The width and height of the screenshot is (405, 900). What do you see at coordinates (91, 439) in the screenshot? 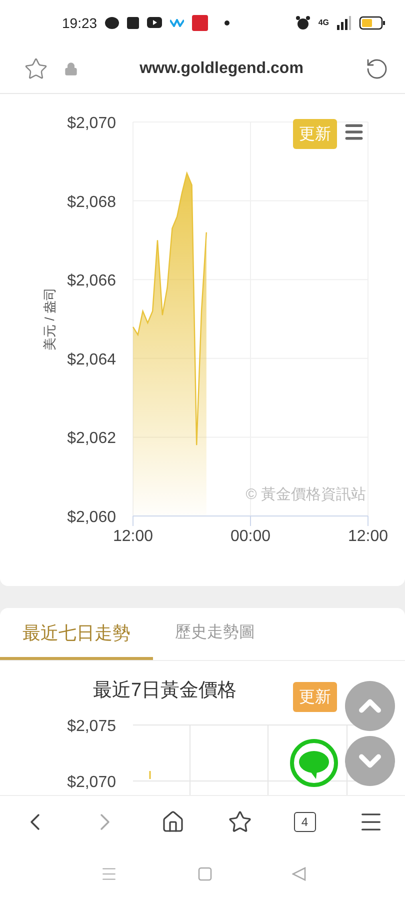
I see `y-tick-label: $2,062` at bounding box center [91, 439].